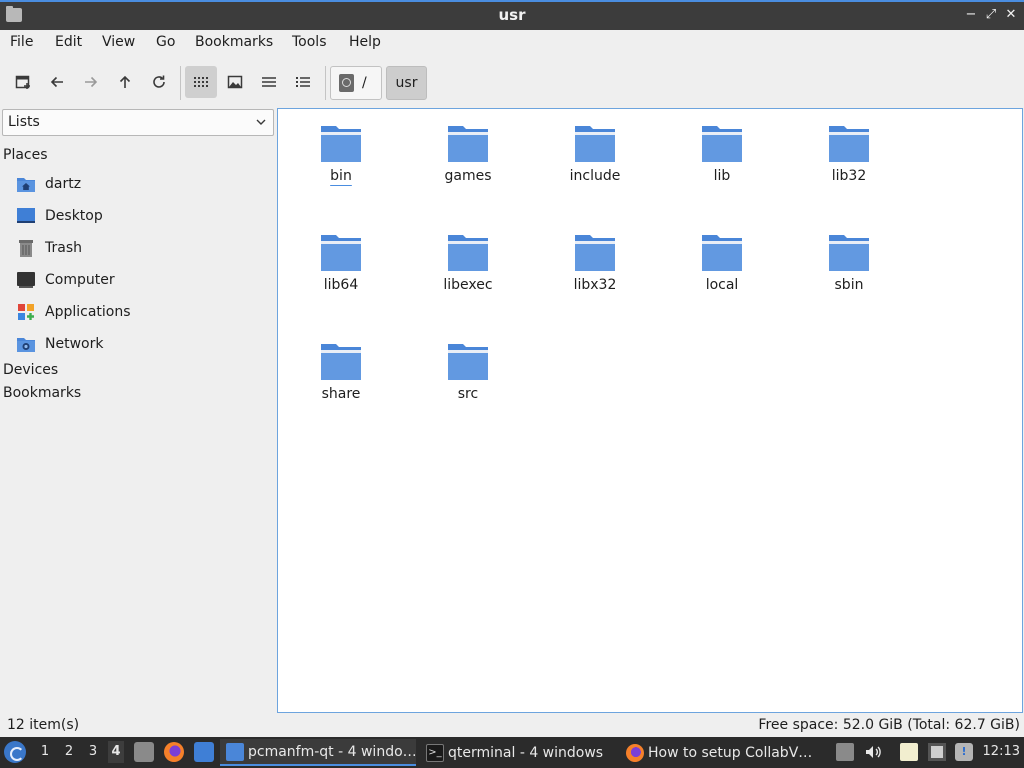 The image size is (1024, 768). What do you see at coordinates (971, 15) in the screenshot?
I see `minimize-button: −` at bounding box center [971, 15].